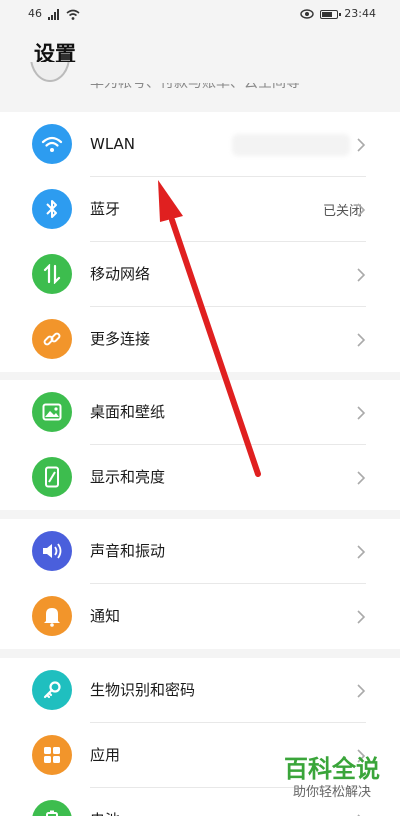  Describe the element at coordinates (50, 72) in the screenshot. I see `avatar` at that location.